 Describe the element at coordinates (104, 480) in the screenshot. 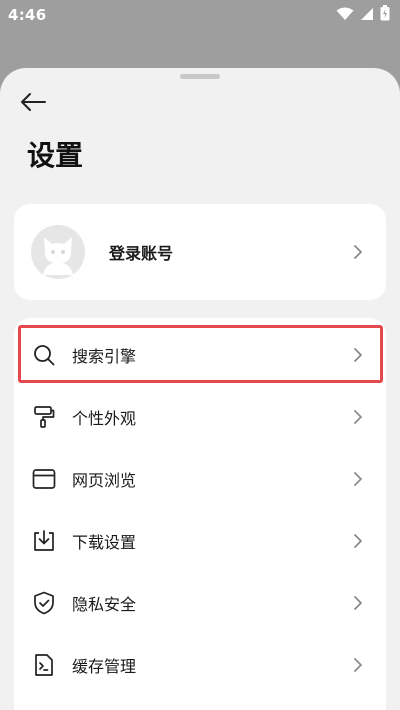

I see `menu-item-label: 网页浏览` at that location.